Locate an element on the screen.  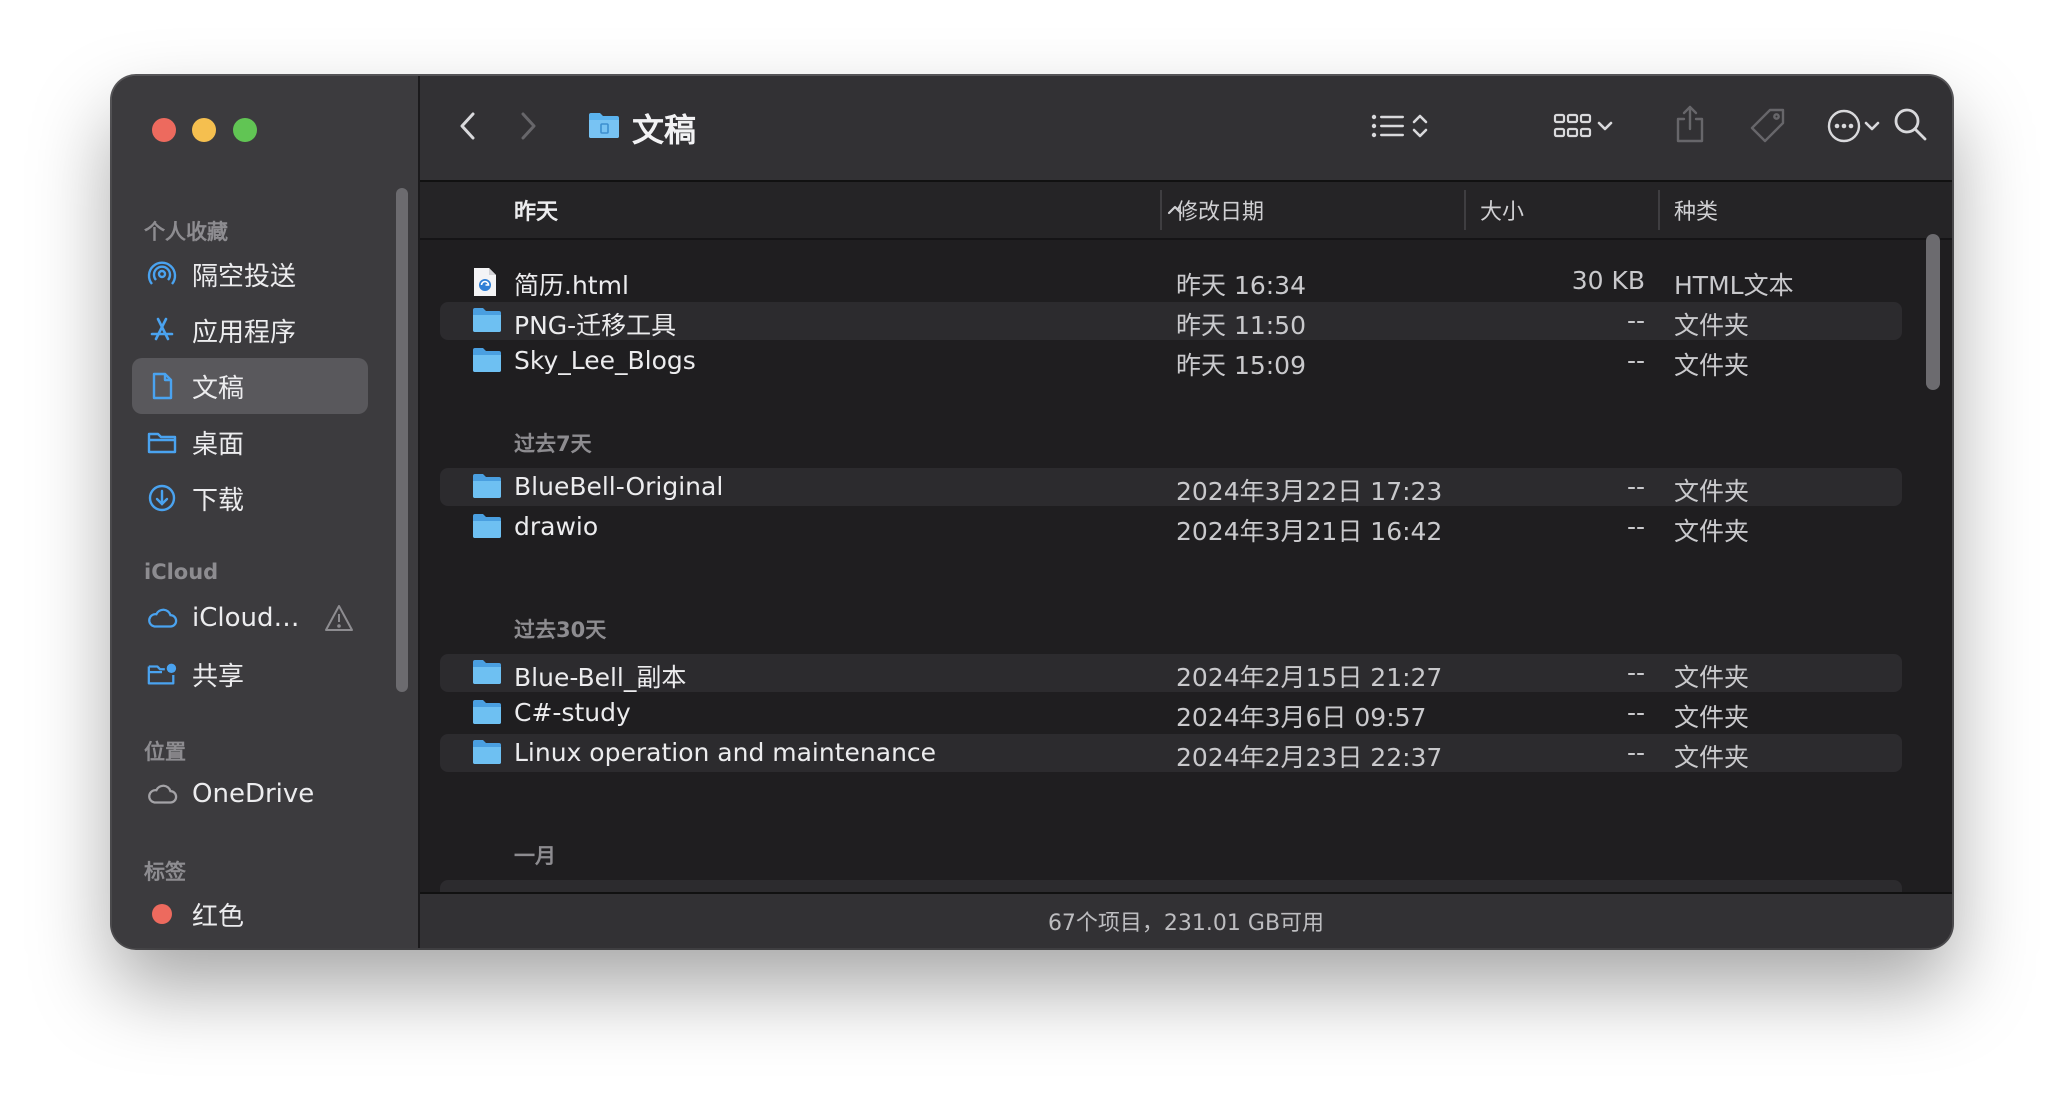
chevron-right-icon is located at coordinates (528, 128).